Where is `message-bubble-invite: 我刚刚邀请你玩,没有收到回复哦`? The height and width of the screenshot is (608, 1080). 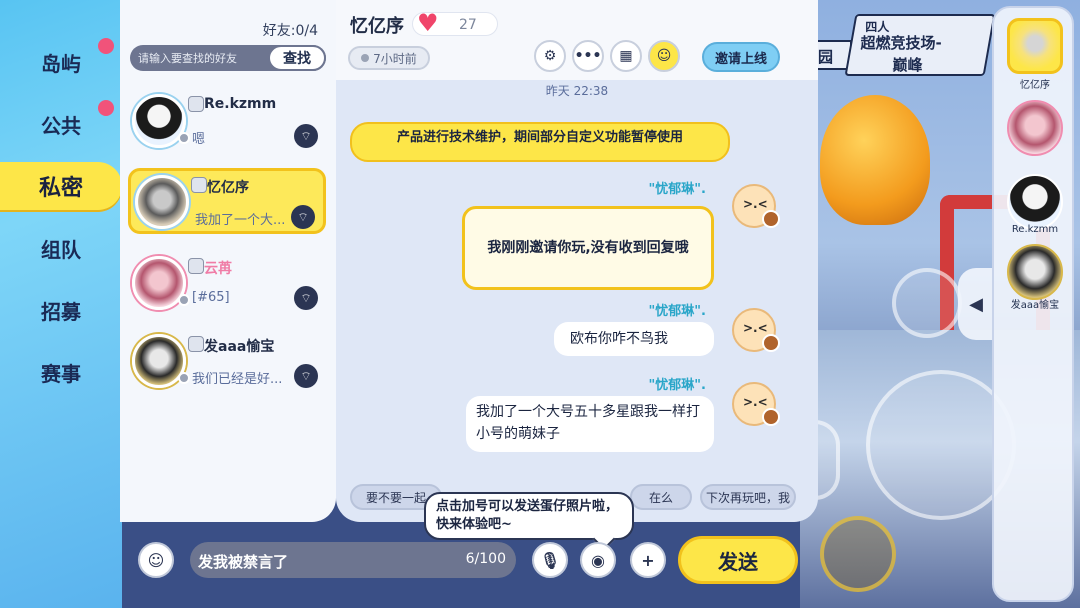 message-bubble-invite: 我刚刚邀请你玩,没有收到回复哦 is located at coordinates (588, 248).